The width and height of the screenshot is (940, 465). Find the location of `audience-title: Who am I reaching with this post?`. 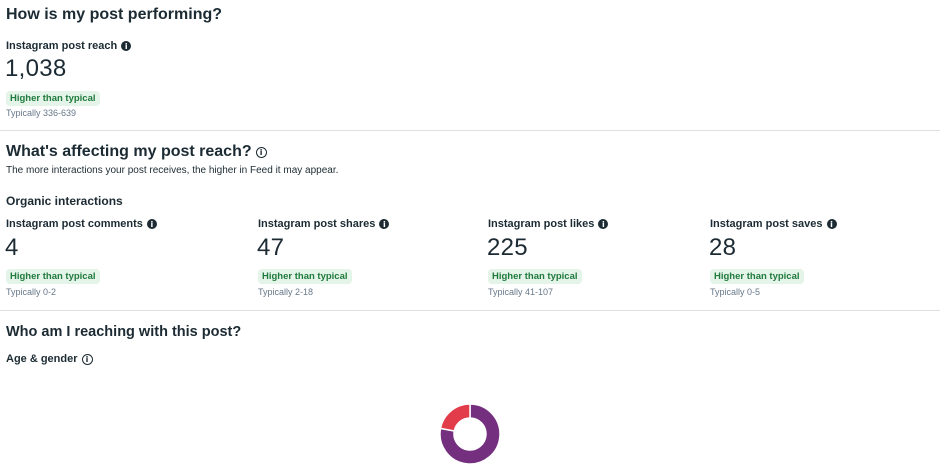

audience-title: Who am I reaching with this post? is located at coordinates (124, 332).